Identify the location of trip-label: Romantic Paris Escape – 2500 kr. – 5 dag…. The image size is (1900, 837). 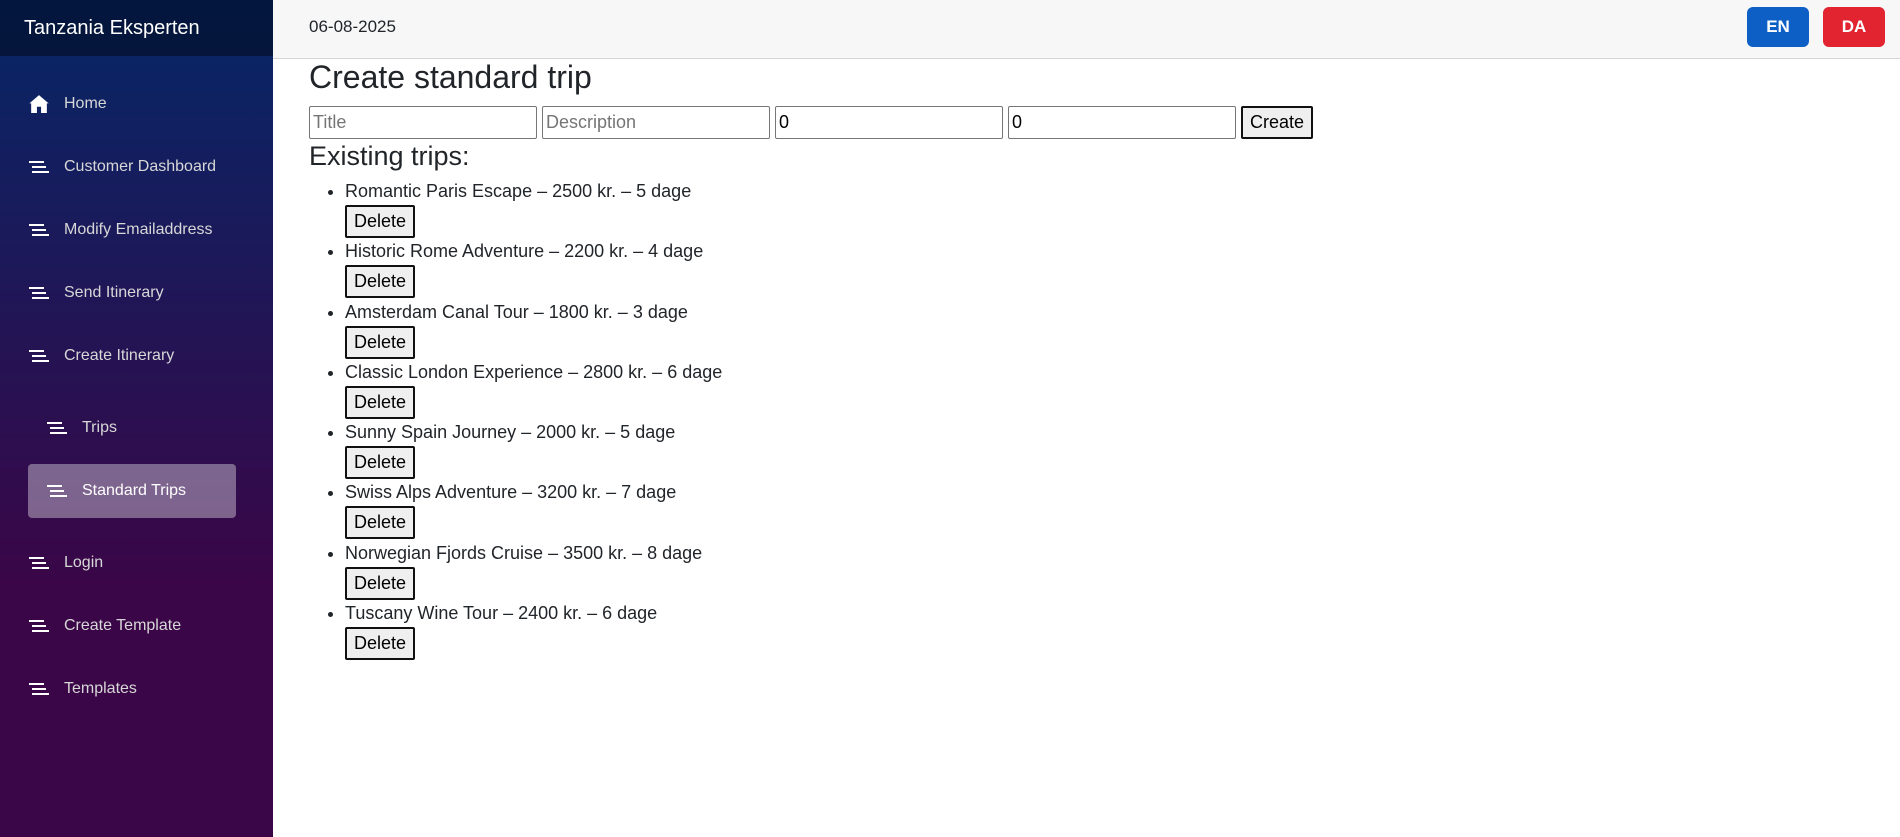
(518, 191).